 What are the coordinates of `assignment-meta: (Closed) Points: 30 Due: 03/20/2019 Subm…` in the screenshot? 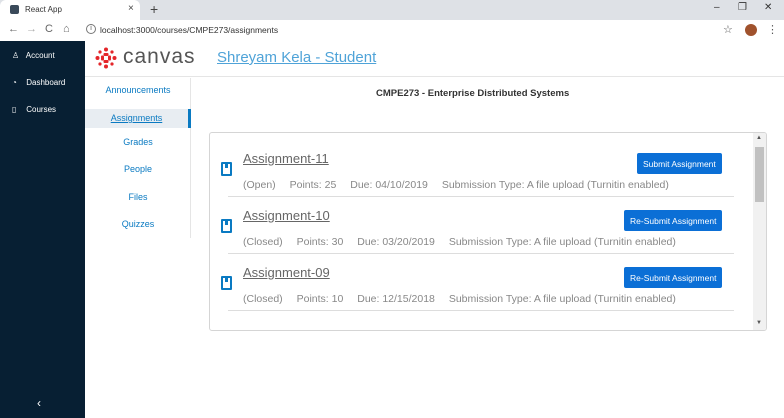 It's located at (465, 242).